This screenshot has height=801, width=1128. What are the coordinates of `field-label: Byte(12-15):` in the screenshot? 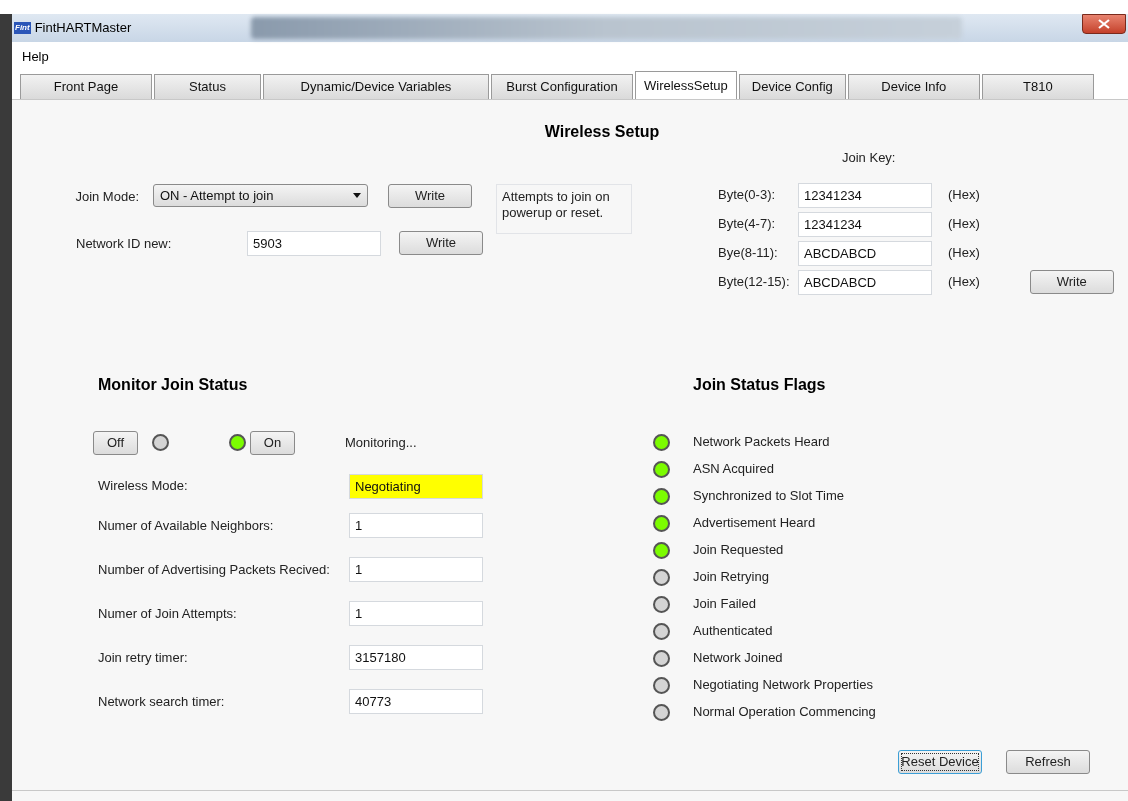 It's located at (754, 282).